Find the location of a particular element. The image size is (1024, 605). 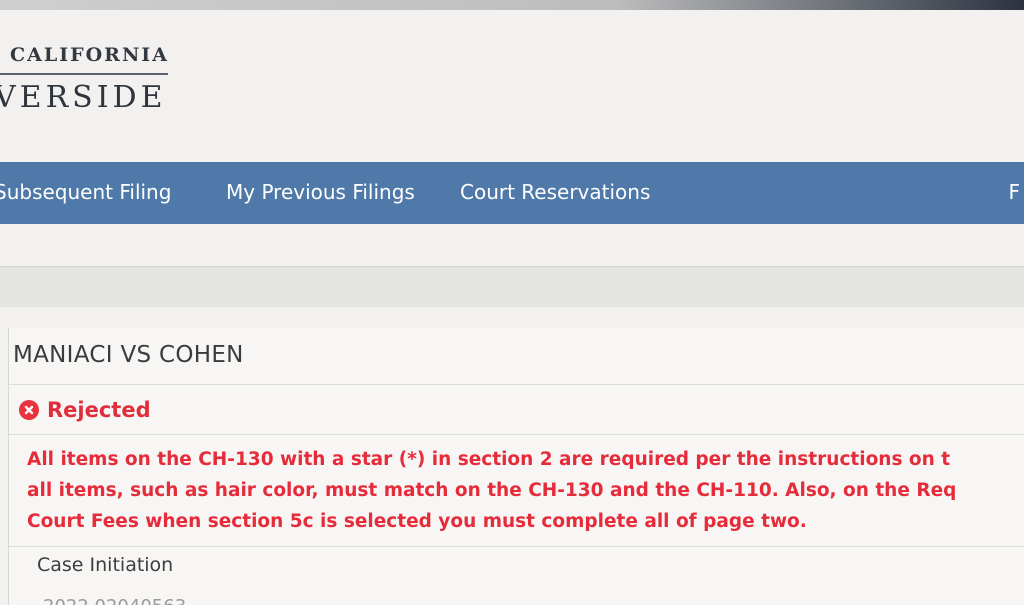

status-badge: Rejected is located at coordinates (99, 410).